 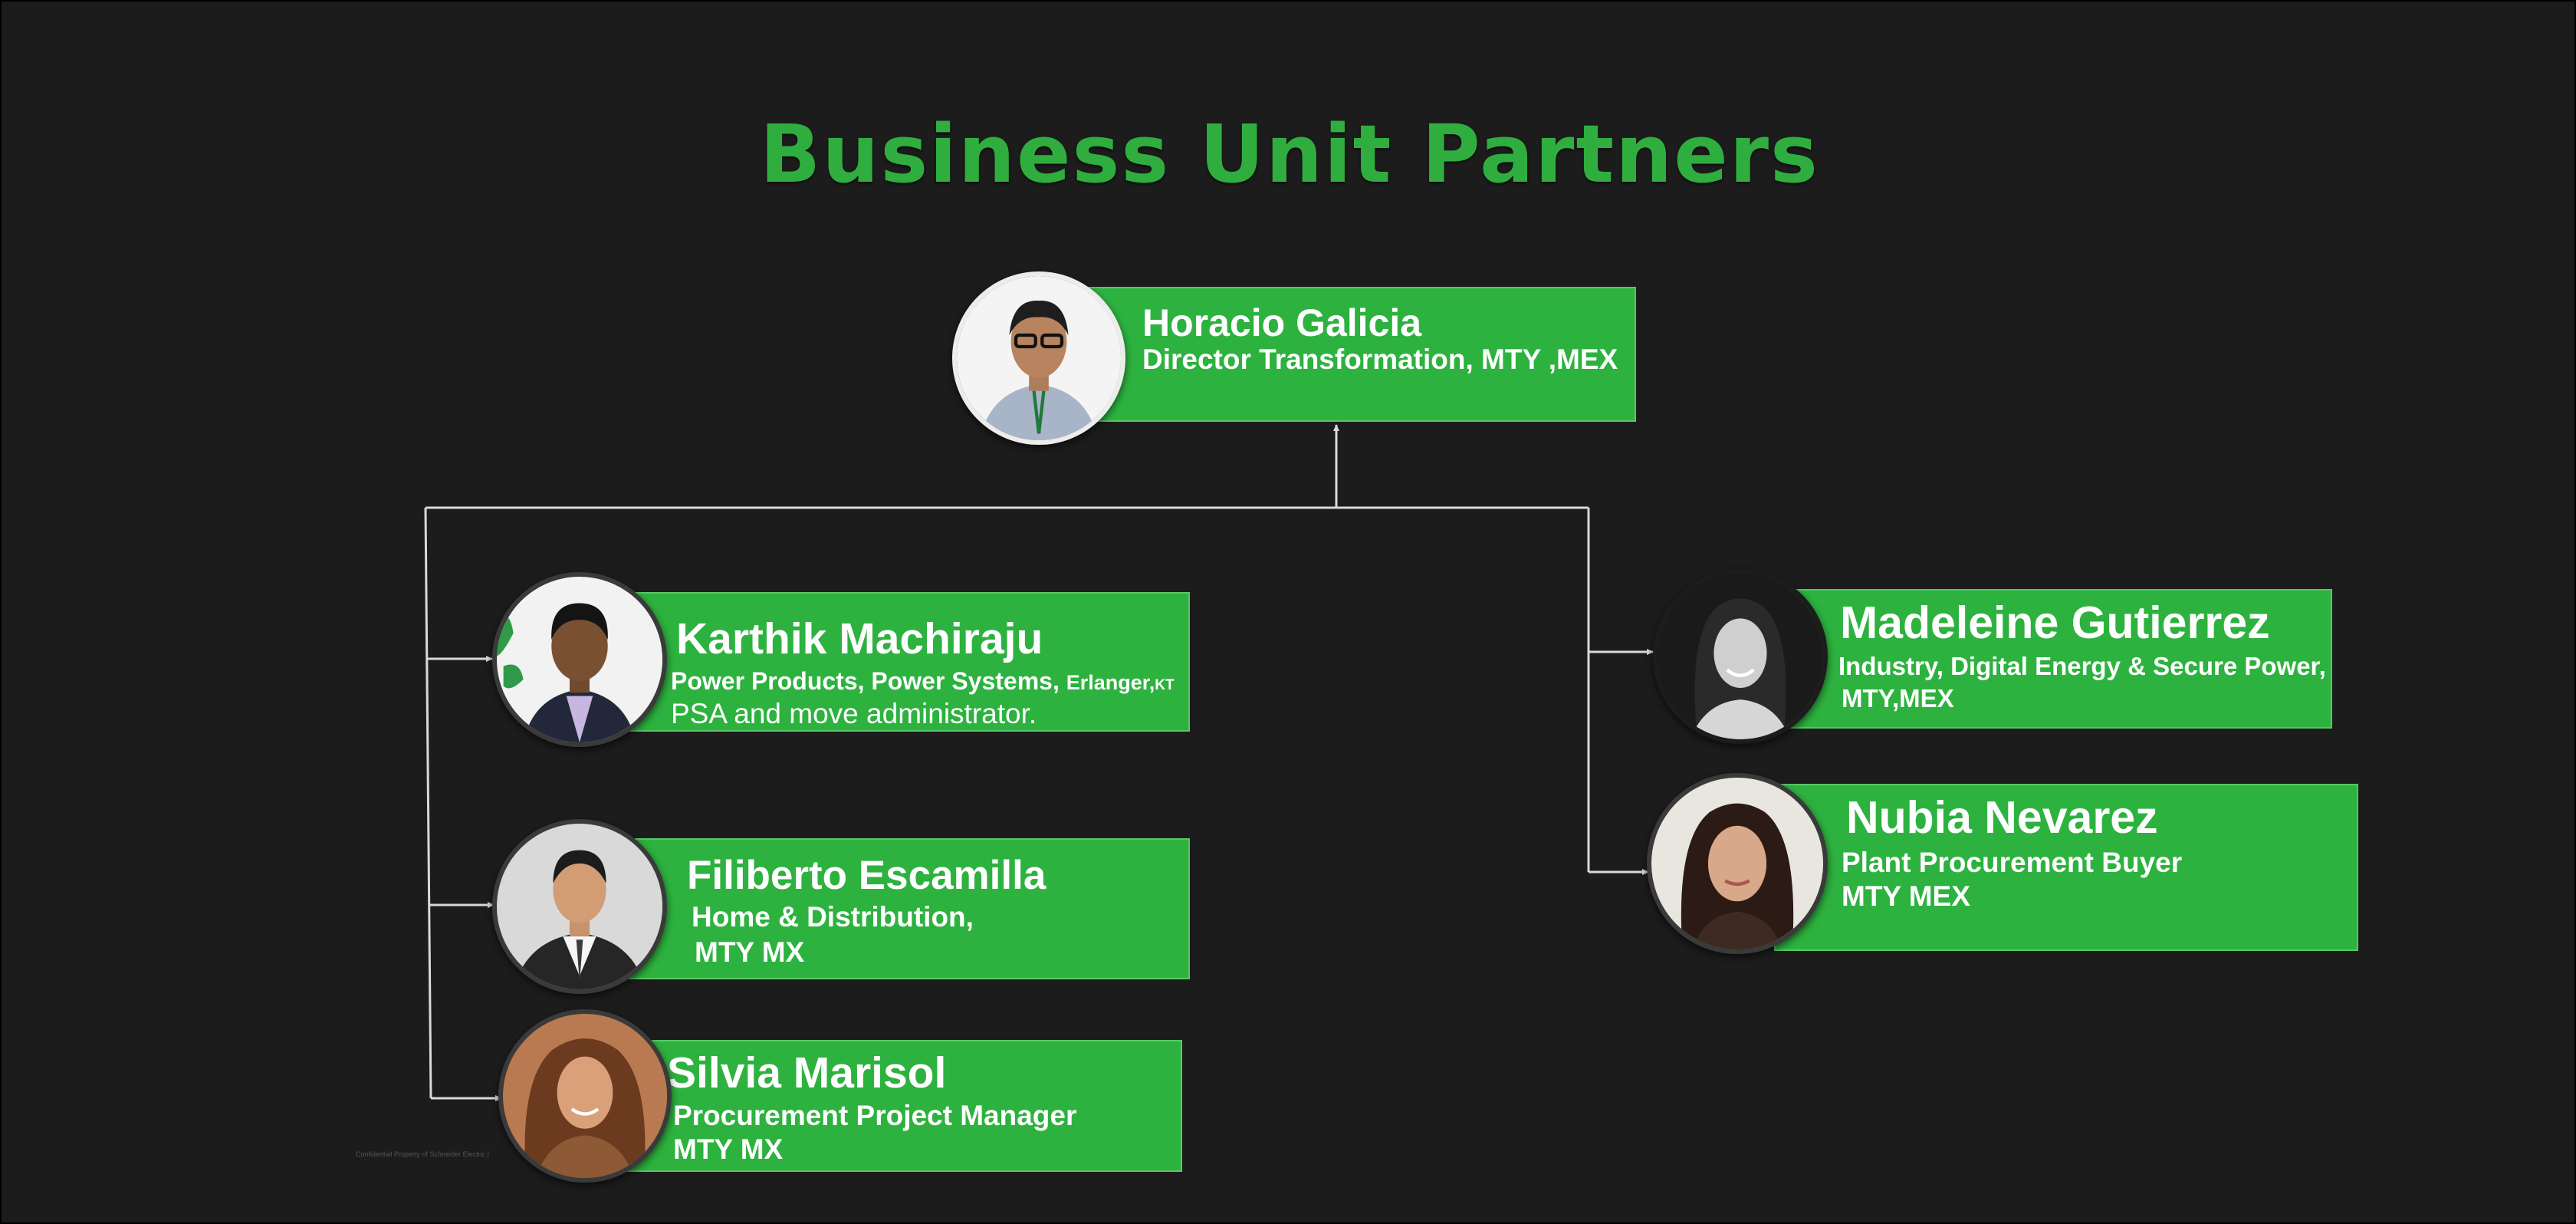 I want to click on person-location: MTY MEX, so click(x=1906, y=896).